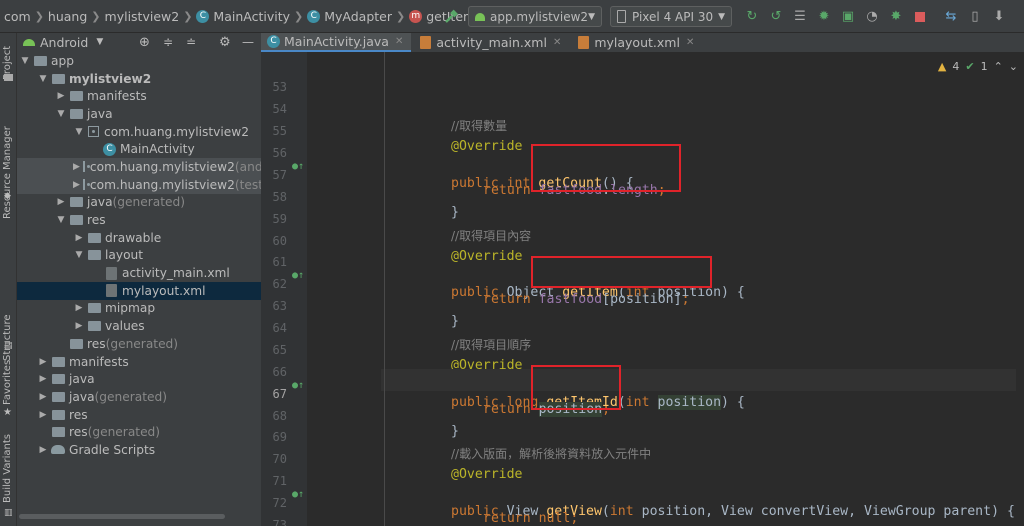 Image resolution: width=1024 pixels, height=526 pixels. I want to click on expand-all-icon: ≐, so click(191, 42).